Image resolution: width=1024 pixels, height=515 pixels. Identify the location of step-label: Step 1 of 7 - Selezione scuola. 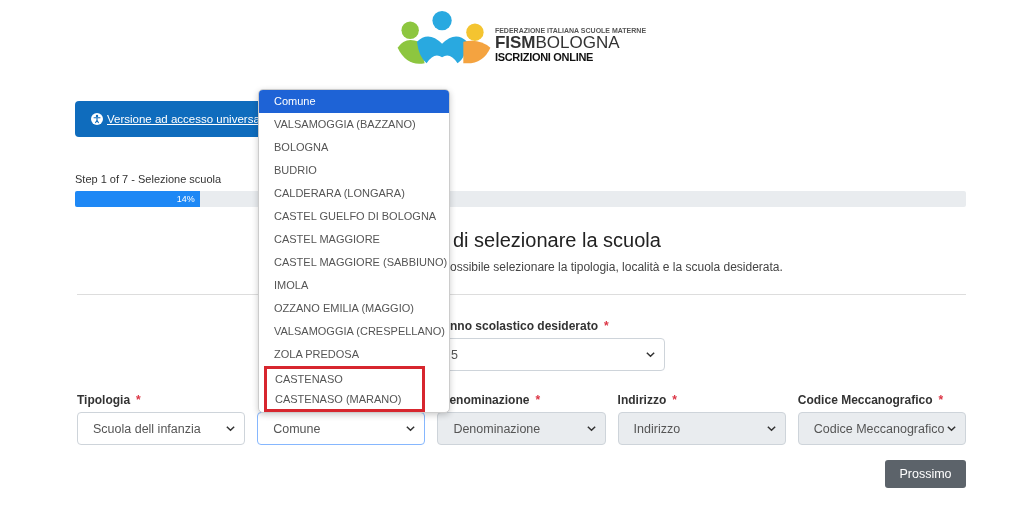
(149, 179).